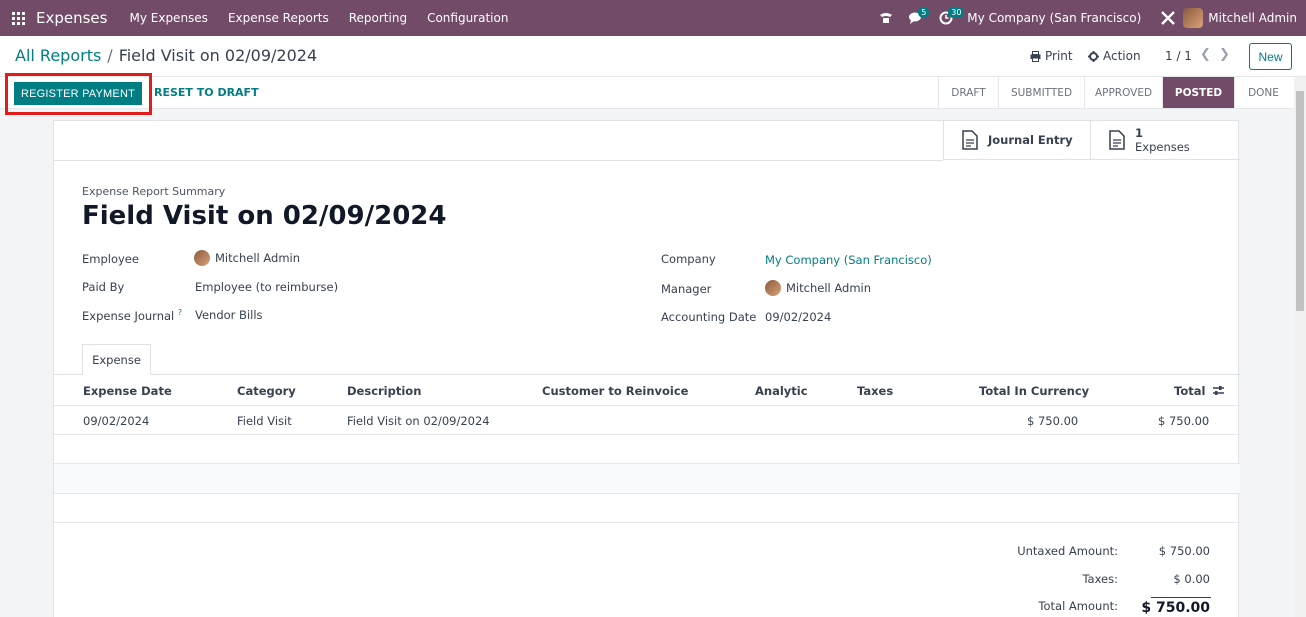  Describe the element at coordinates (688, 259) in the screenshot. I see `company-label: Company` at that location.